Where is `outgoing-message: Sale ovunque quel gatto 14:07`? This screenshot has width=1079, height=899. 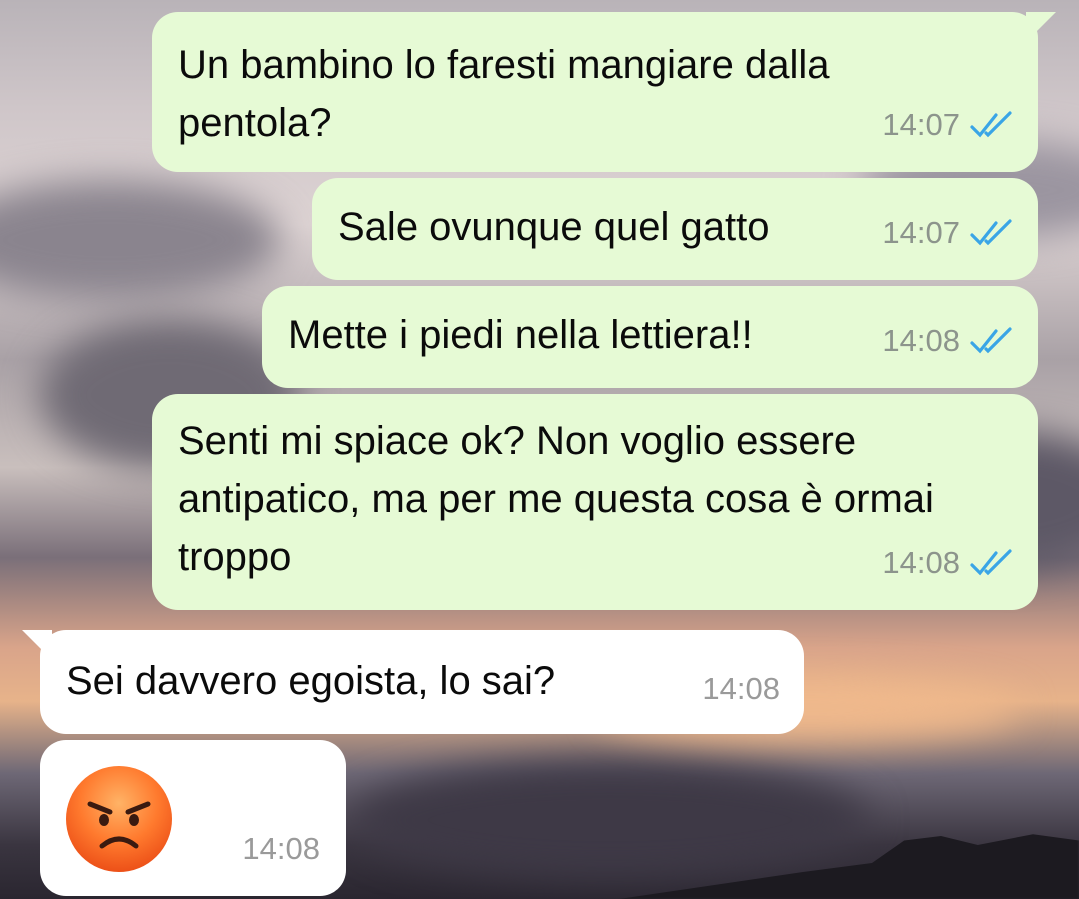 outgoing-message: Sale ovunque quel gatto 14:07 is located at coordinates (675, 229).